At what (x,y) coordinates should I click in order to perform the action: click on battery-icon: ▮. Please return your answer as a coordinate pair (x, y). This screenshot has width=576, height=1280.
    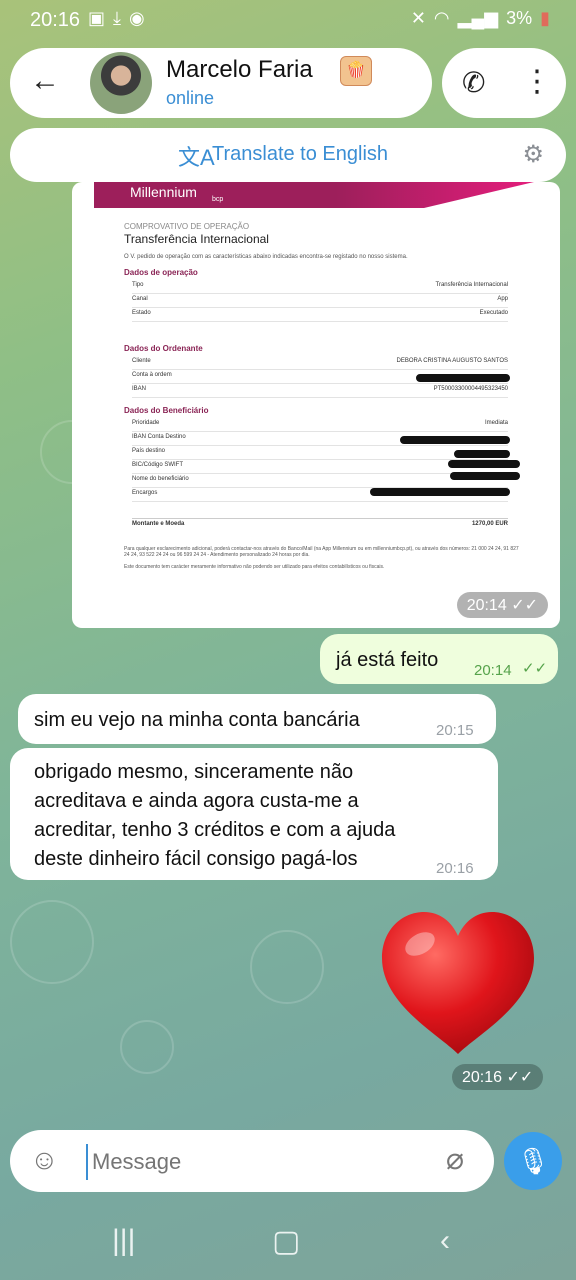
    Looking at the image, I should click on (545, 18).